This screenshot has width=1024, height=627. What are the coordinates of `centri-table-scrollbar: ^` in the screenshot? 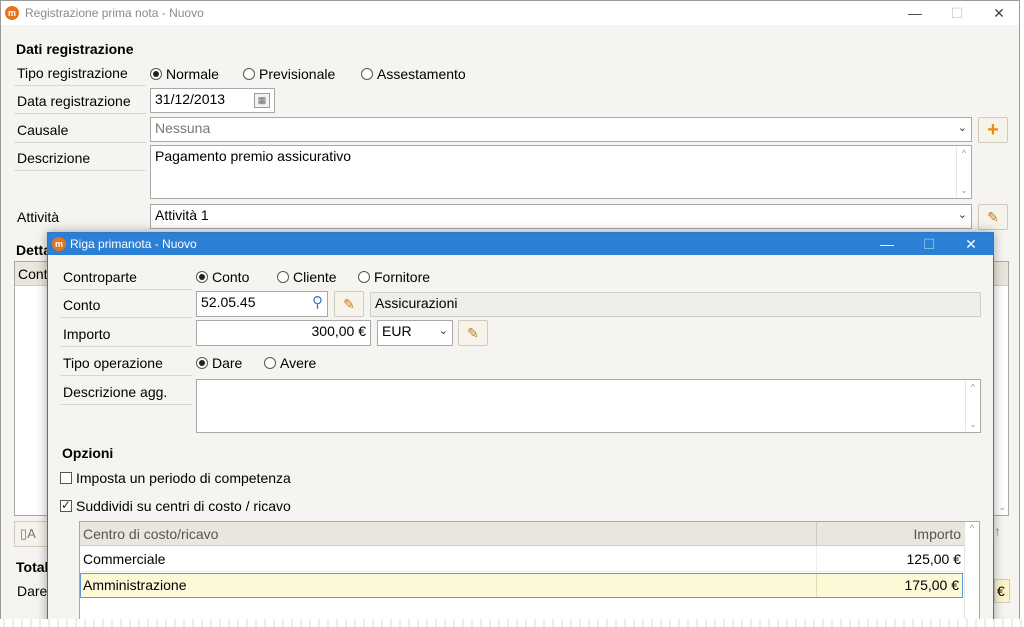 It's located at (971, 574).